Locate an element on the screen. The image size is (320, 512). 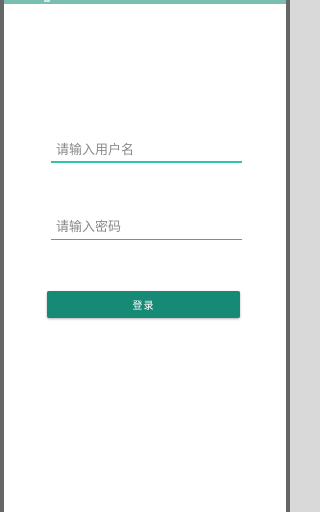
password-input is located at coordinates (146, 227).